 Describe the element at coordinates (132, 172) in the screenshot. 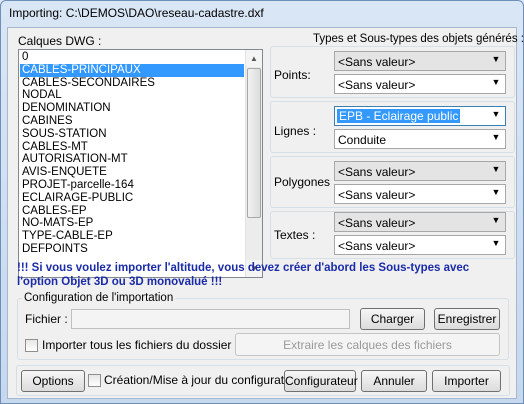

I see `list-item: AVIS-ENQUETE` at that location.